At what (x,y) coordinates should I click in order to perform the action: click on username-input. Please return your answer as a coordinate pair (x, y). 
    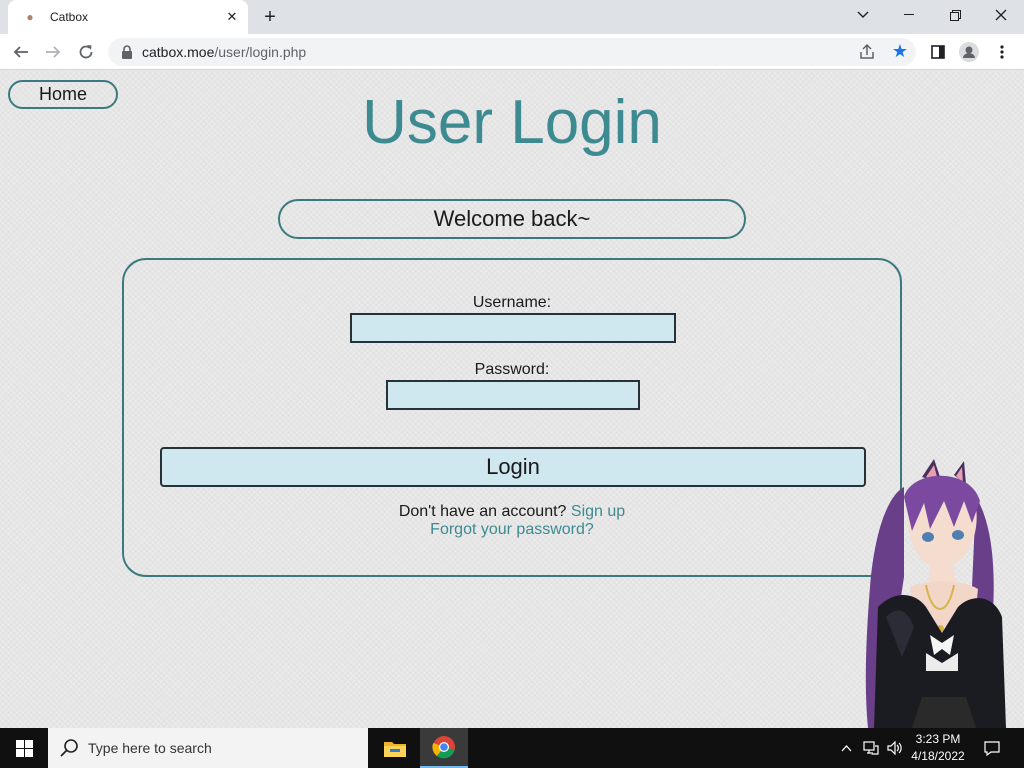
    Looking at the image, I should click on (513, 328).